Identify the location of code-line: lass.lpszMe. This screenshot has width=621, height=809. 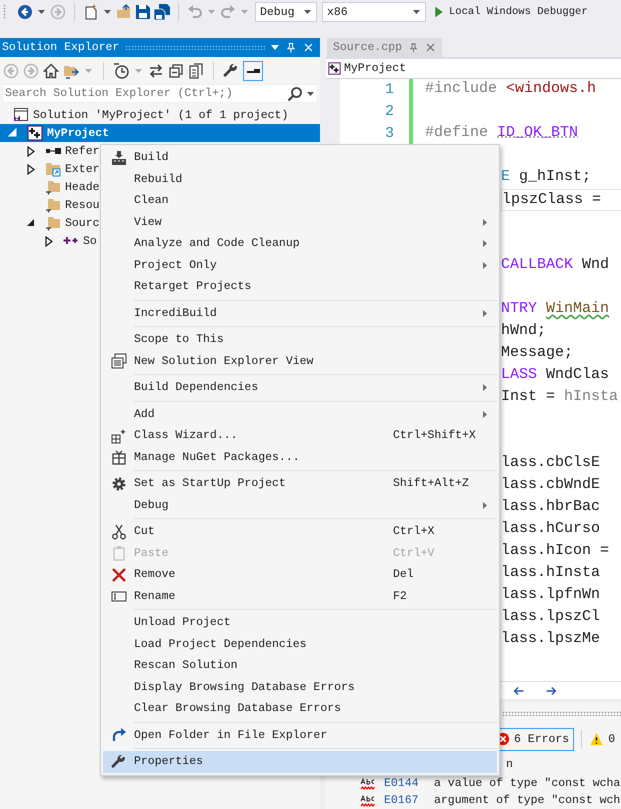
(551, 639).